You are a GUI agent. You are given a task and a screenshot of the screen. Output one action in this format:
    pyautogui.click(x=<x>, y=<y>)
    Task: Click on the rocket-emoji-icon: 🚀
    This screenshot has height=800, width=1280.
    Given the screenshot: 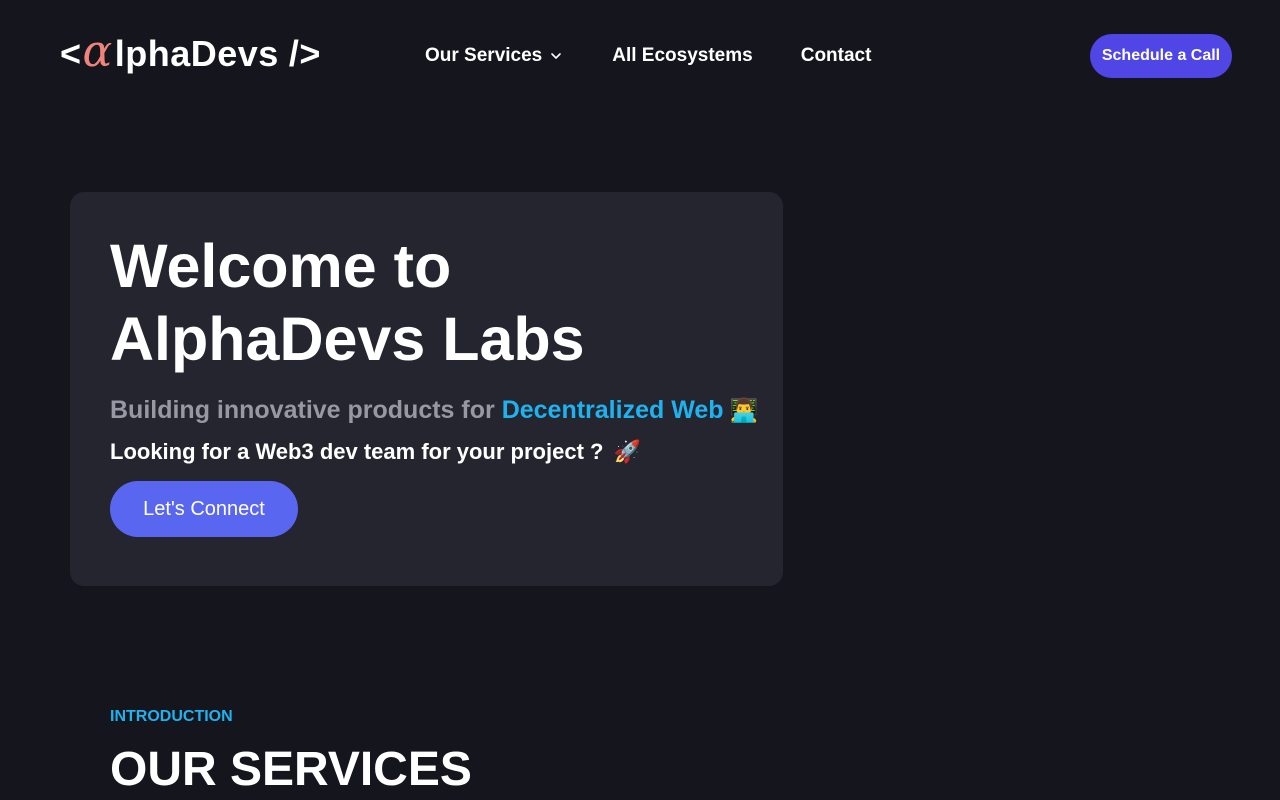 What is the action you would take?
    pyautogui.click(x=627, y=451)
    